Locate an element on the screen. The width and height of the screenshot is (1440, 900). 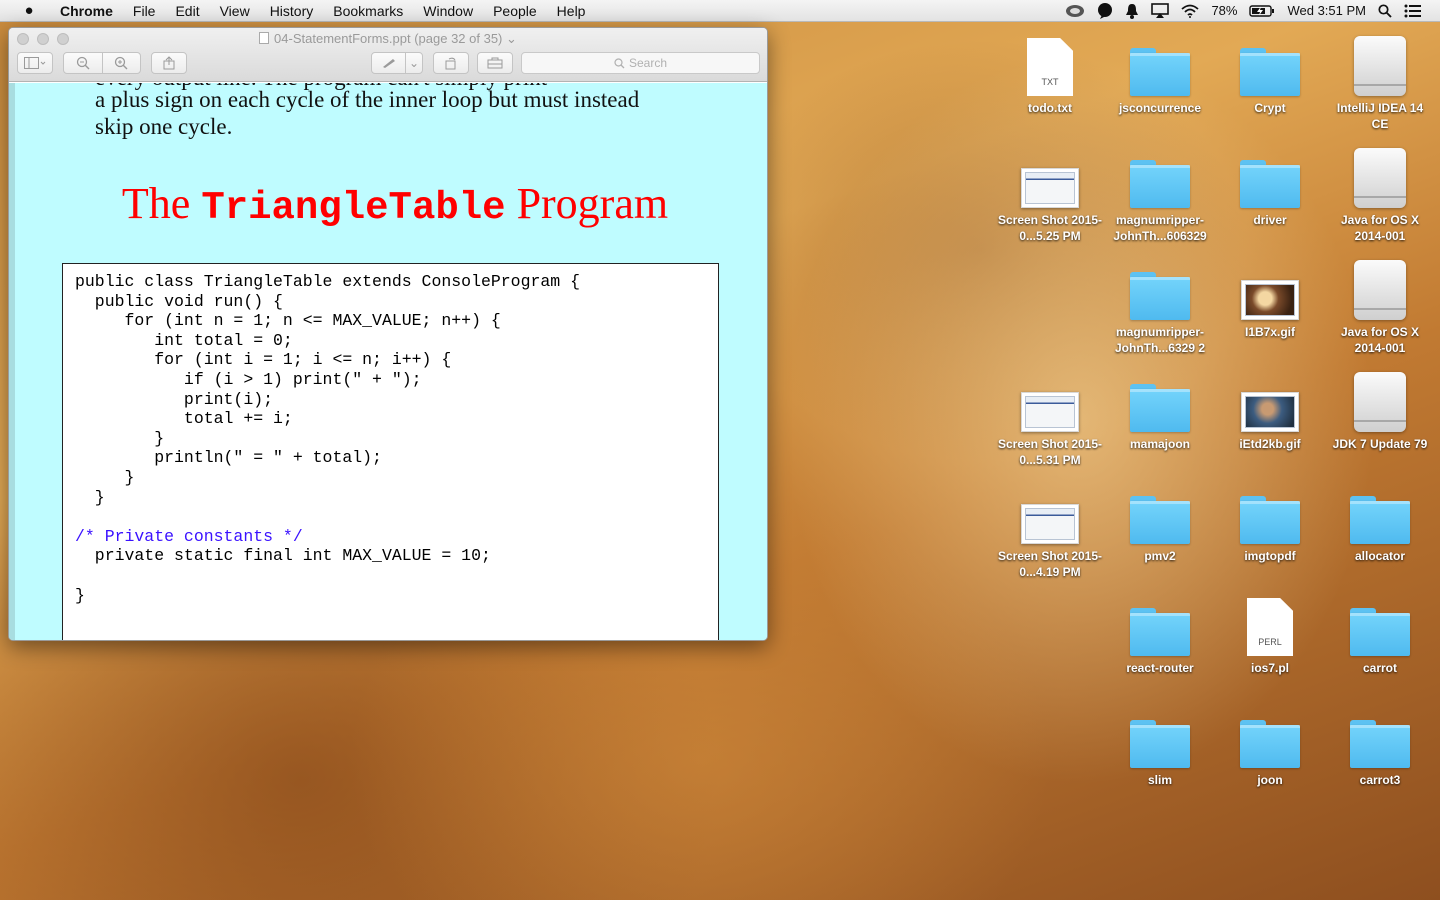
disk-image-icon is located at coordinates (1380, 62).